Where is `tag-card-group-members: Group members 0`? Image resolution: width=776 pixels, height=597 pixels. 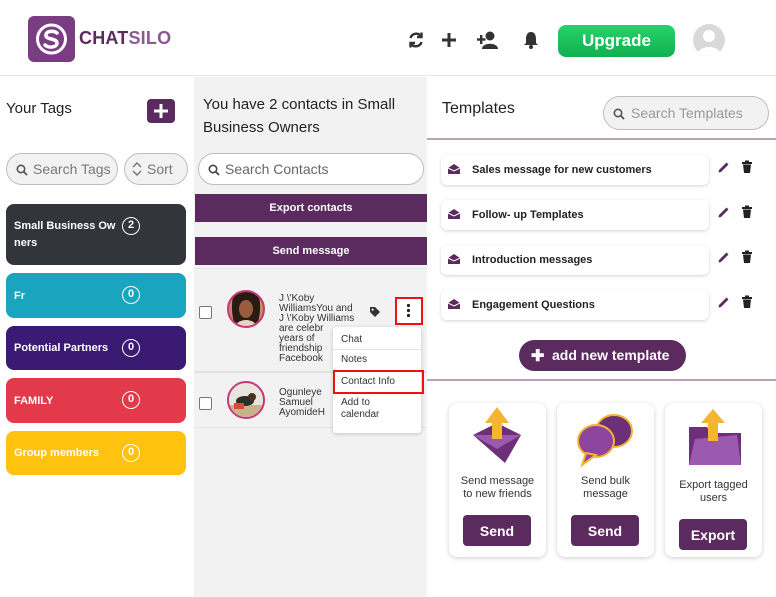 tag-card-group-members: Group members 0 is located at coordinates (96, 453).